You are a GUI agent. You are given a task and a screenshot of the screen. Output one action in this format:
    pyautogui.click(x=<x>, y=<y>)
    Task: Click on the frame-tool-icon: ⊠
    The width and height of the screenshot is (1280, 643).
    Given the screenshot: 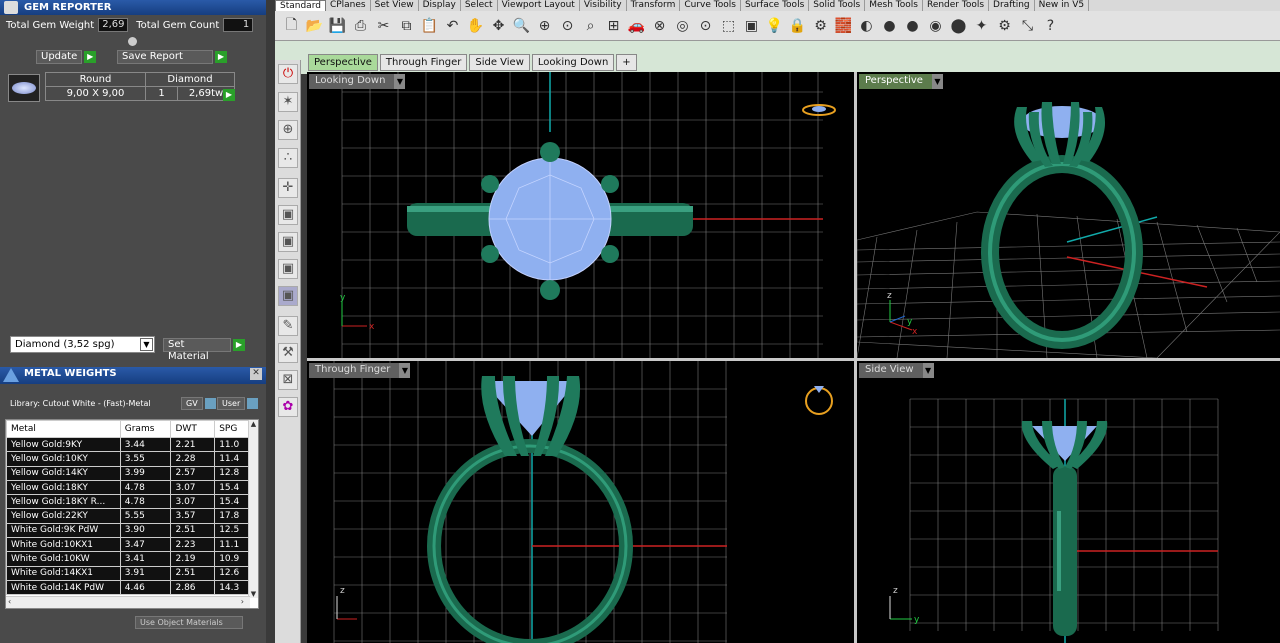 What is the action you would take?
    pyautogui.click(x=288, y=380)
    